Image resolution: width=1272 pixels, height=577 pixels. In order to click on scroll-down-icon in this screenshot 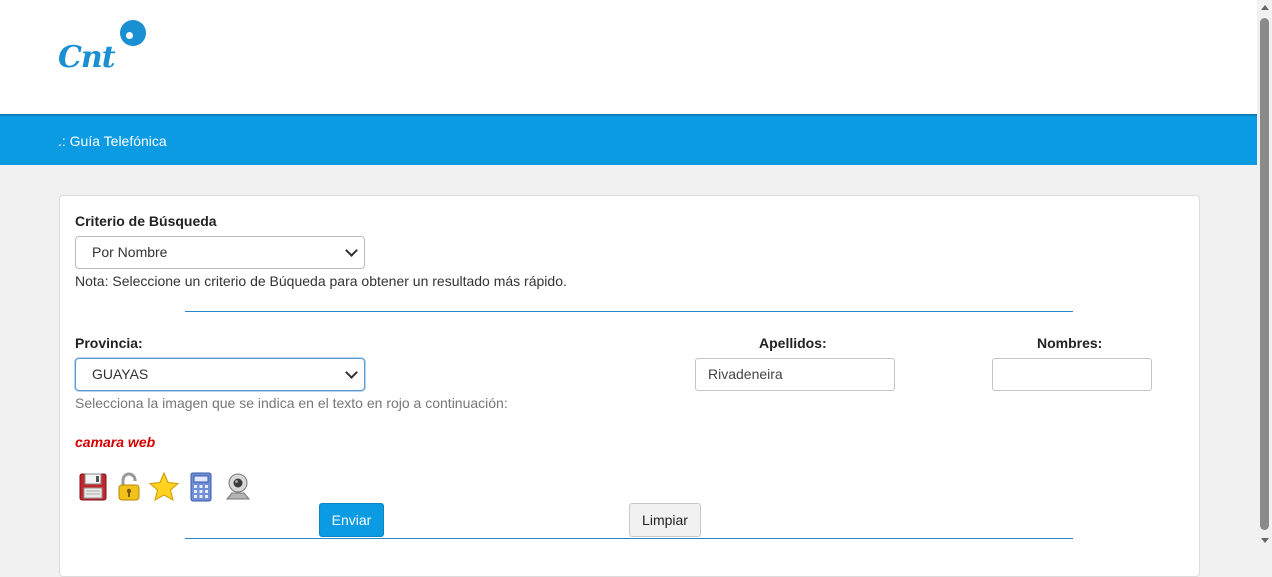, I will do `click(1265, 540)`.